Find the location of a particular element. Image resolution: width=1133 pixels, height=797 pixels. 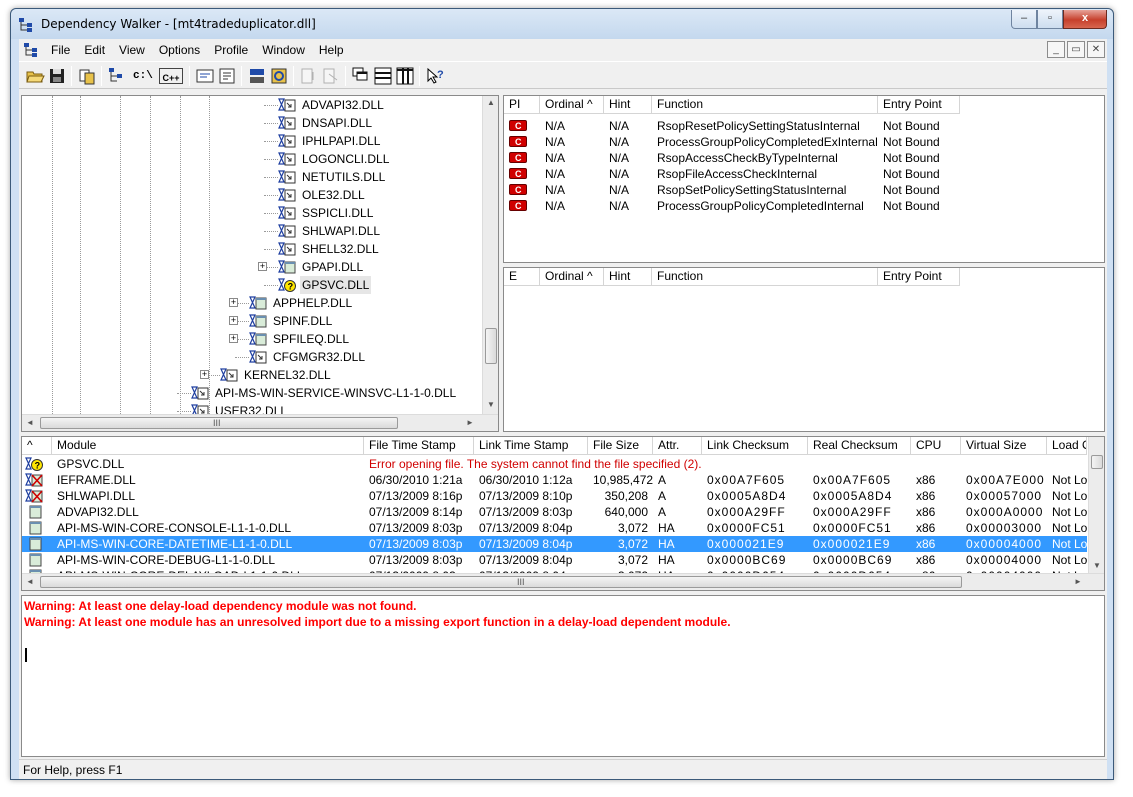

modules-column-header: ^ is located at coordinates (37, 446).